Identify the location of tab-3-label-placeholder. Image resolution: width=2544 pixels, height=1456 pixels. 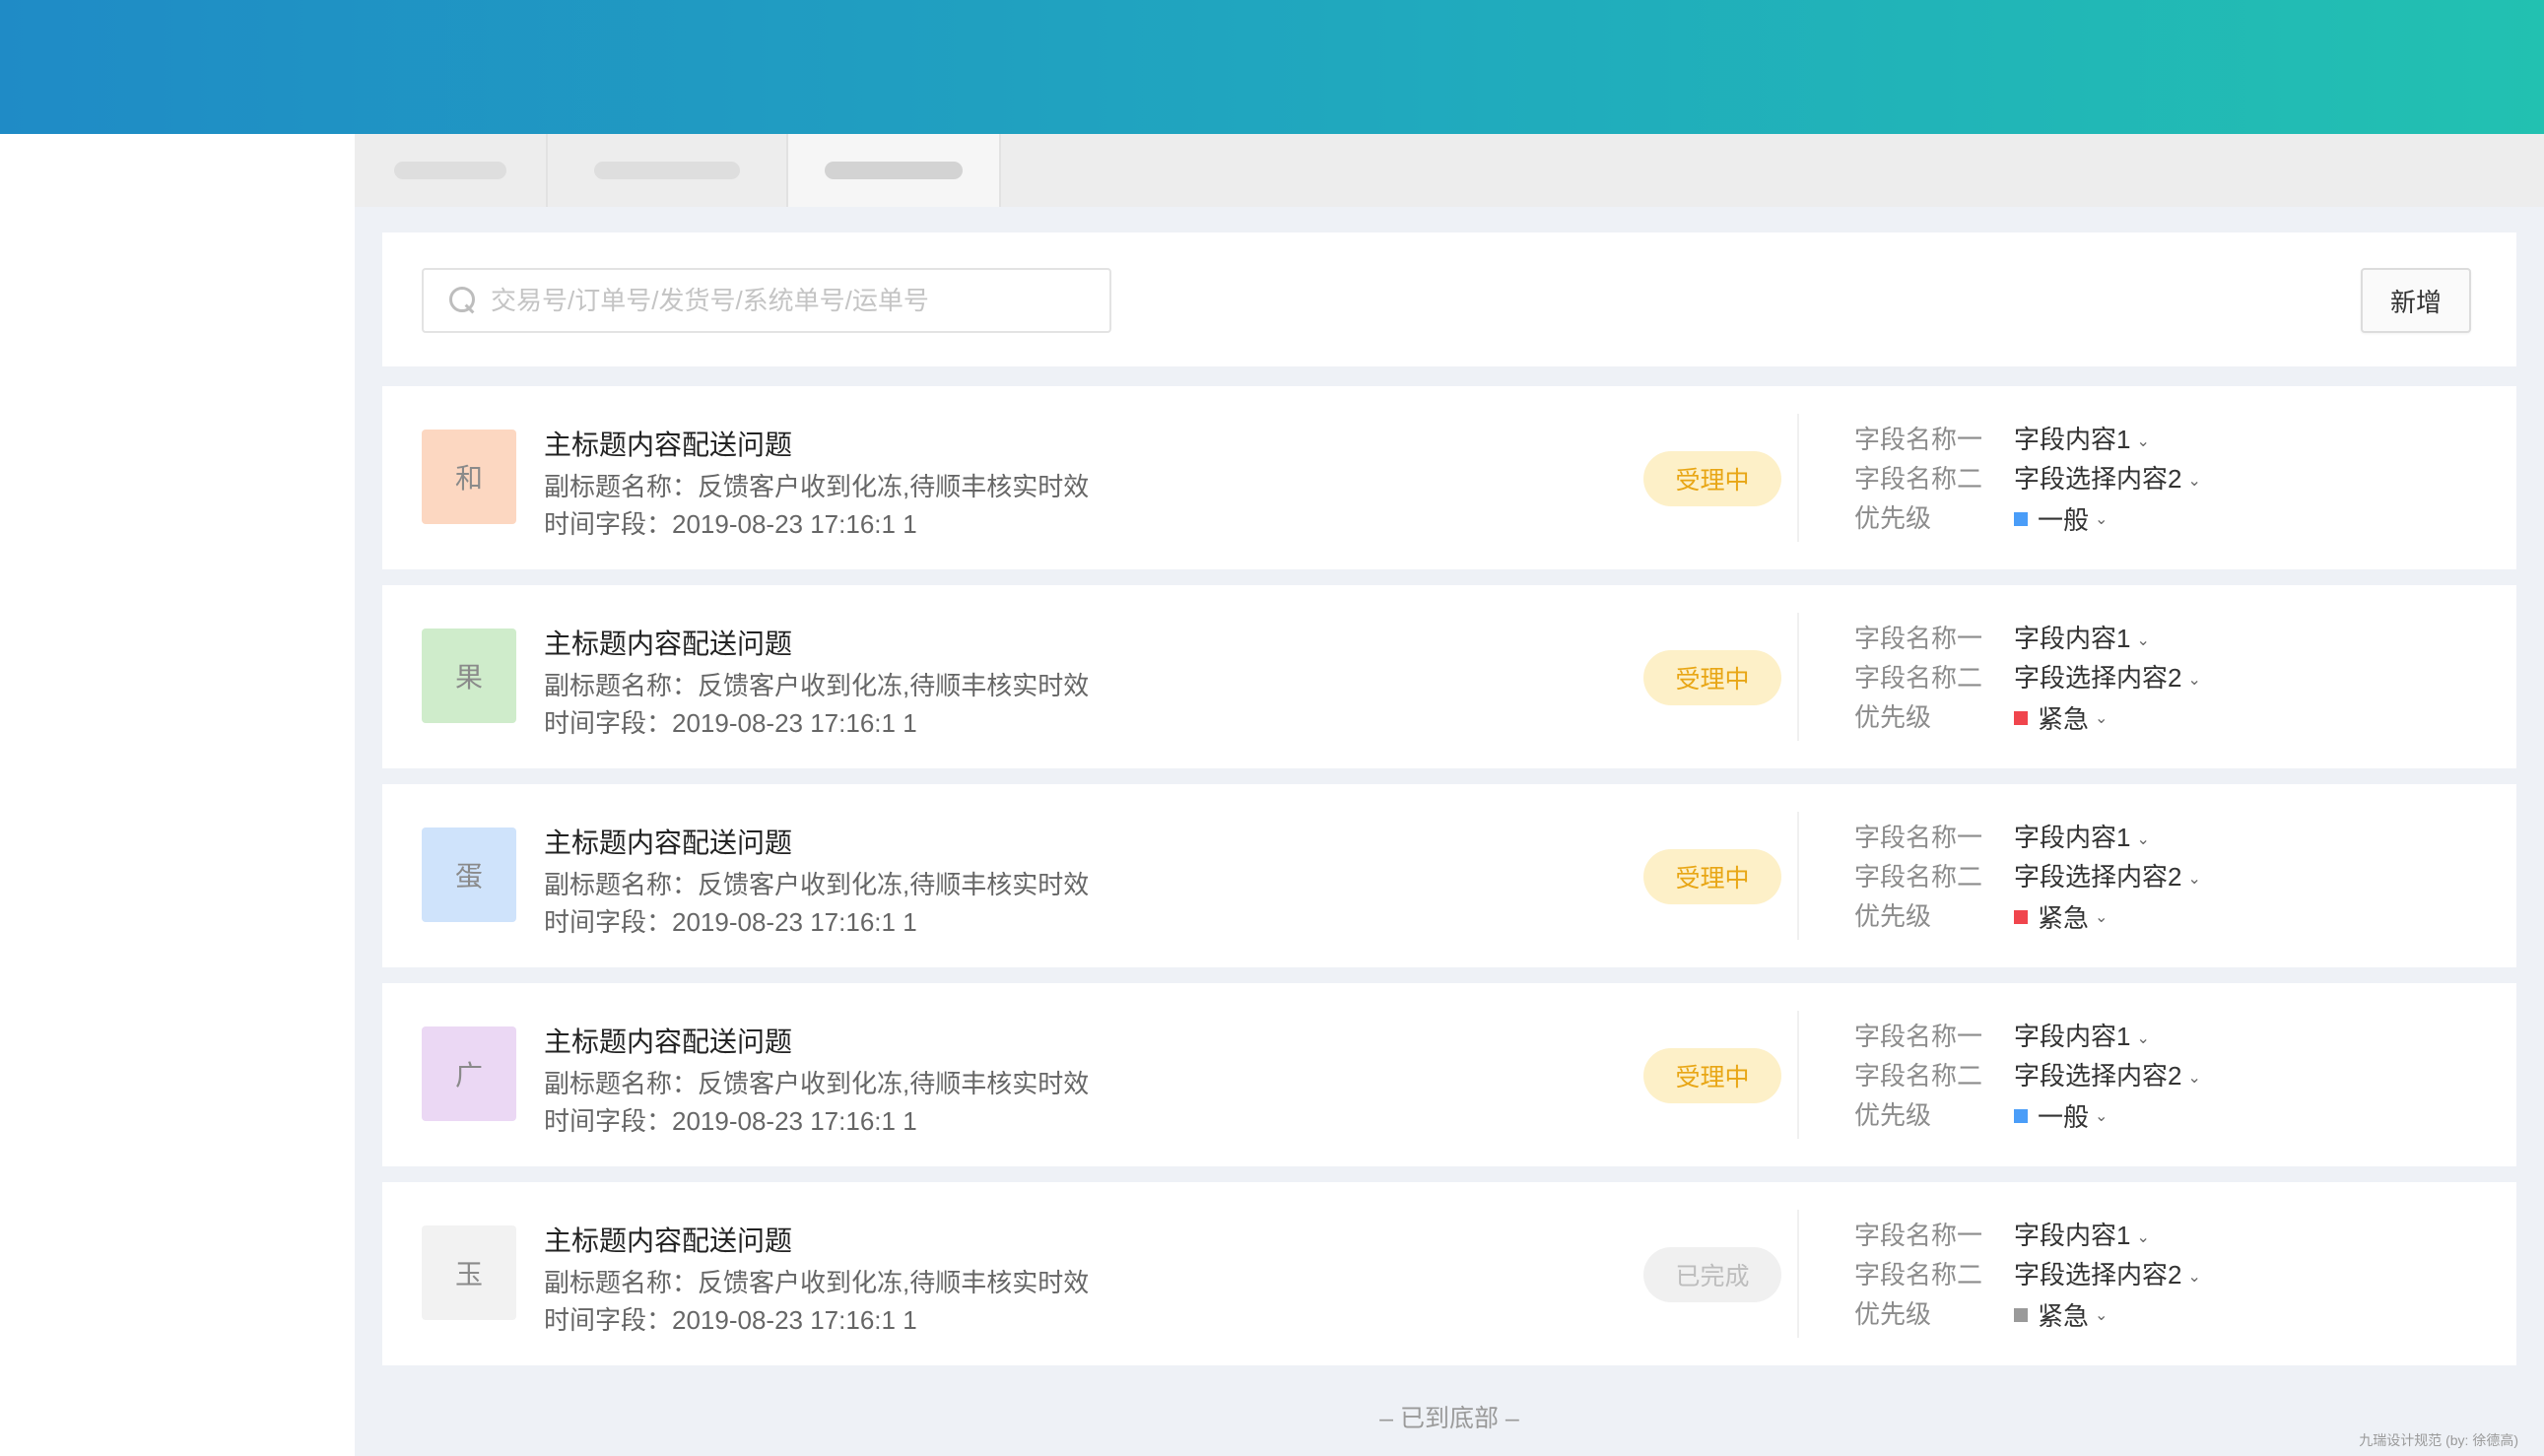
(894, 170).